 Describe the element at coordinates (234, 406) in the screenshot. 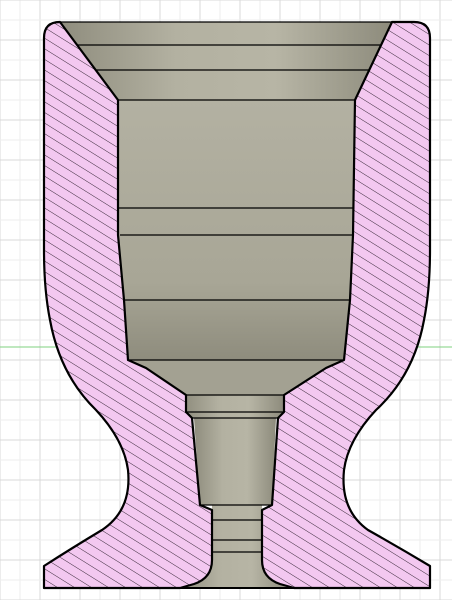

I see `bore-neck-step-surface` at that location.